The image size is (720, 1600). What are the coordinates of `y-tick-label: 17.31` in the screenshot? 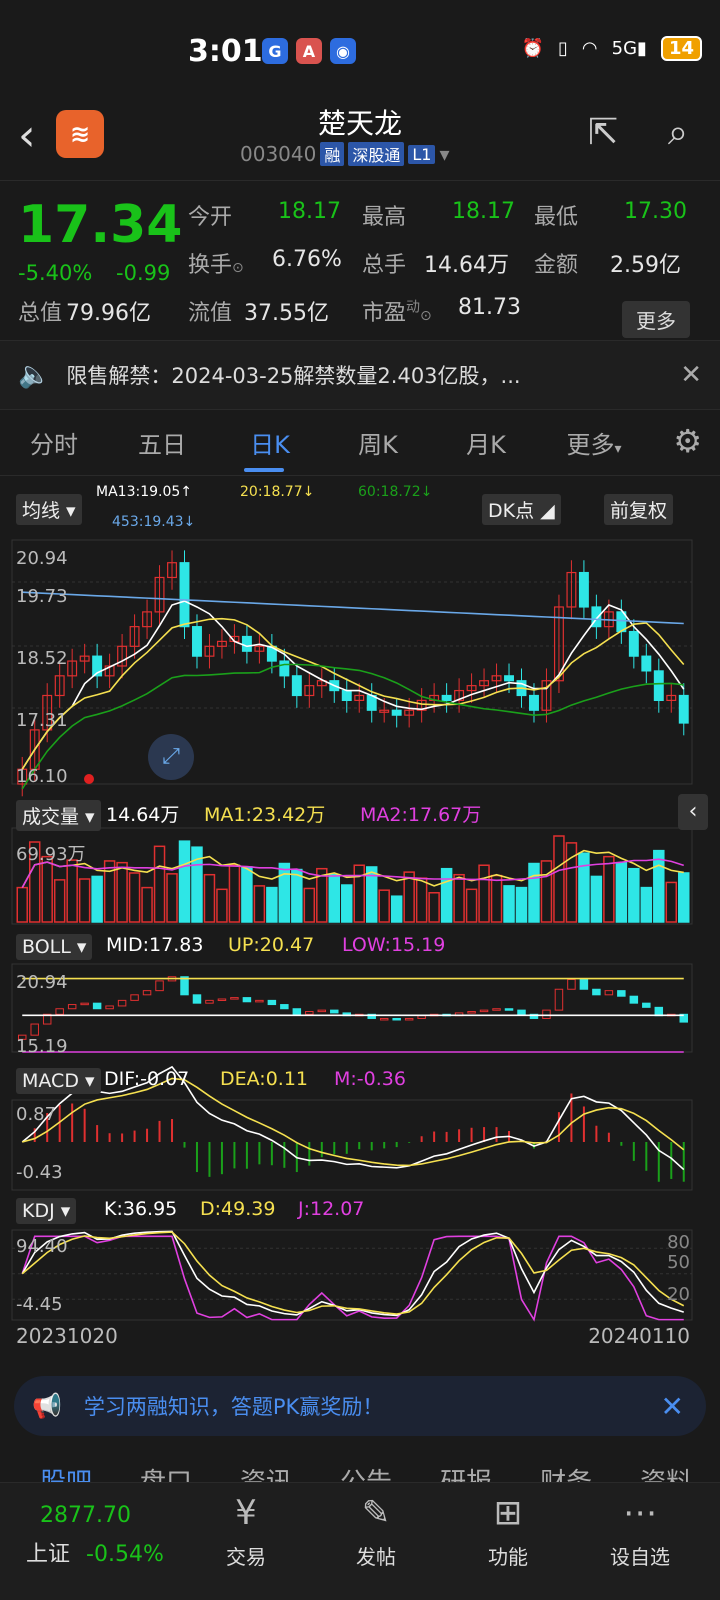 It's located at (42, 720).